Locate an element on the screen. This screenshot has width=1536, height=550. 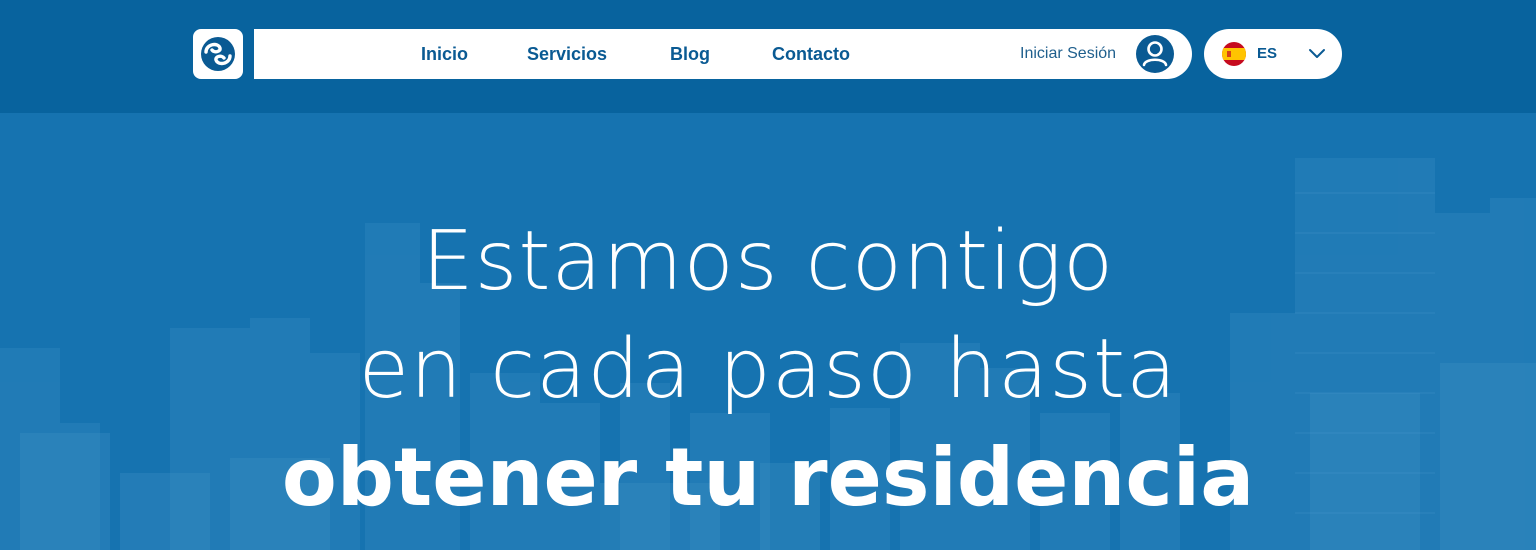
chevron-down-icon is located at coordinates (1317, 53).